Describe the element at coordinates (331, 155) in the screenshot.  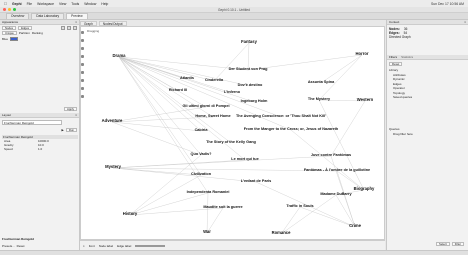
I see `graph-node-film: Juve contre Fantômas` at that location.